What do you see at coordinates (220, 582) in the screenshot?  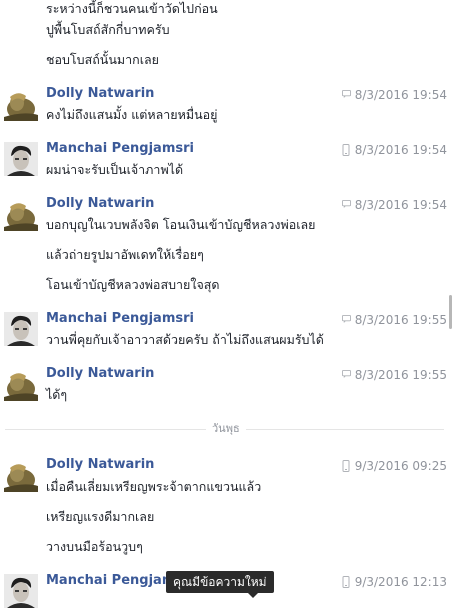 I see `new-message-tooltip: คุณมีข้อความใหม่` at bounding box center [220, 582].